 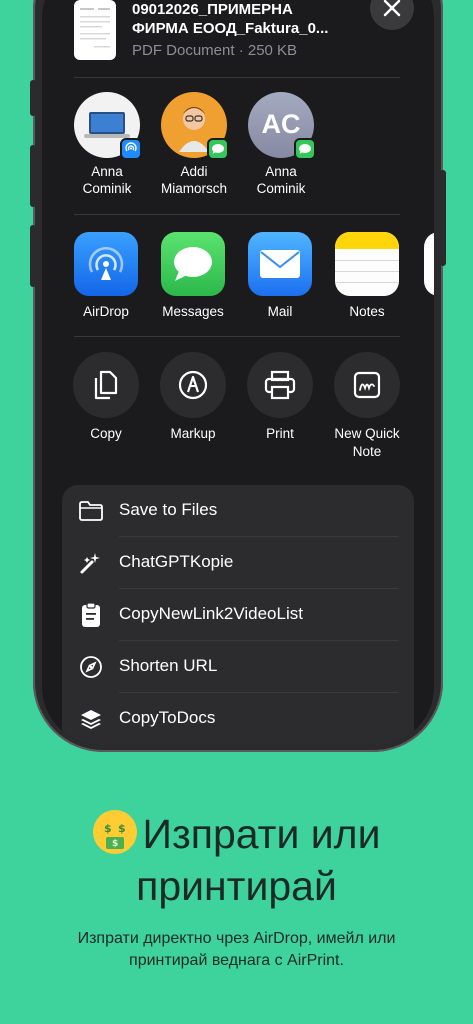 What do you see at coordinates (193, 385) in the screenshot?
I see `markup-icon` at bounding box center [193, 385].